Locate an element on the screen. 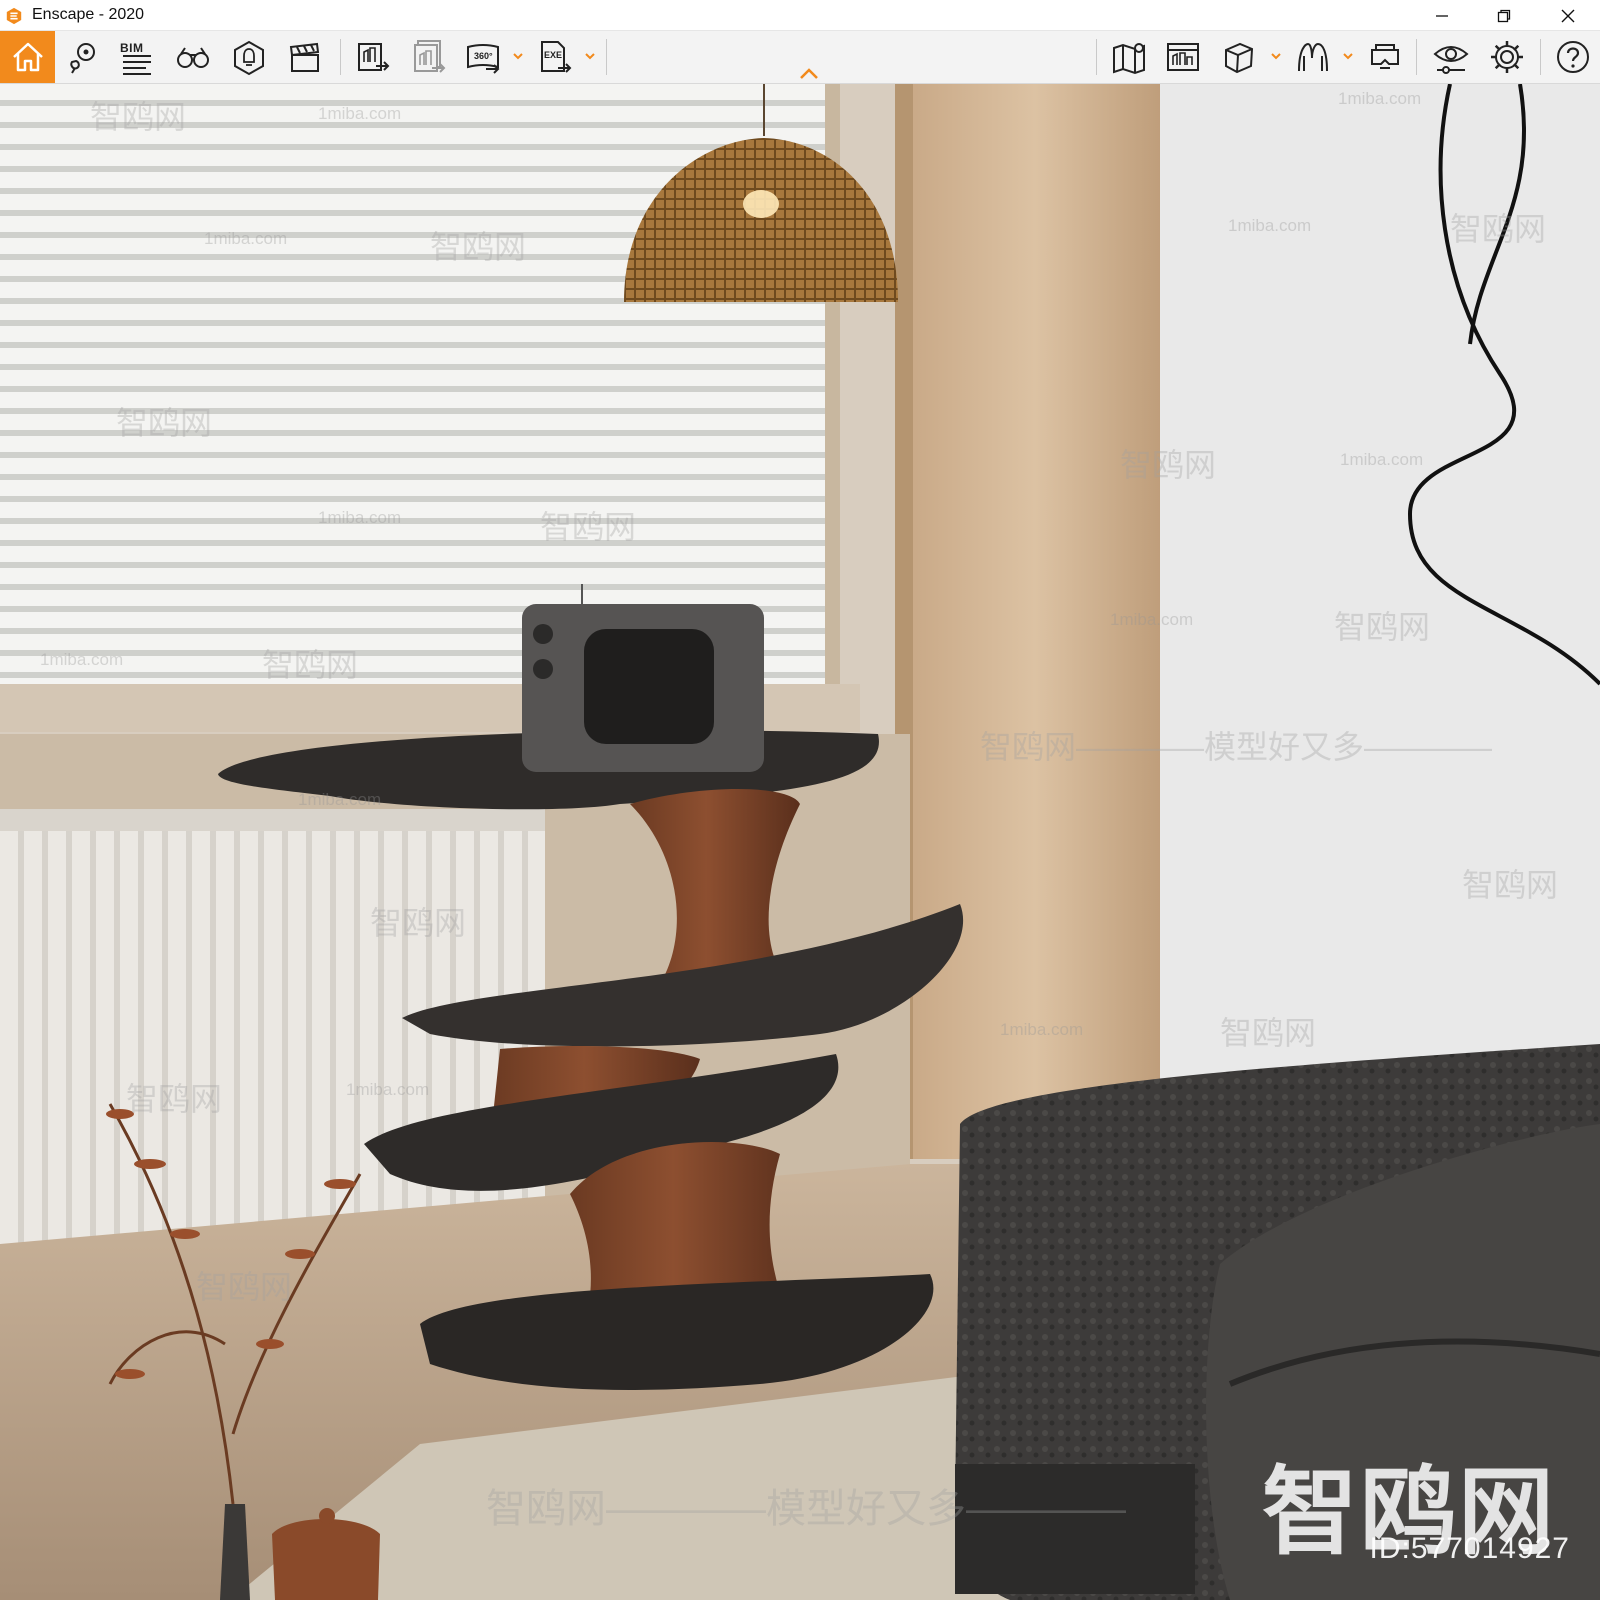 Image resolution: width=1600 pixels, height=1600 pixels. eye-settings-icon is located at coordinates (1451, 60).